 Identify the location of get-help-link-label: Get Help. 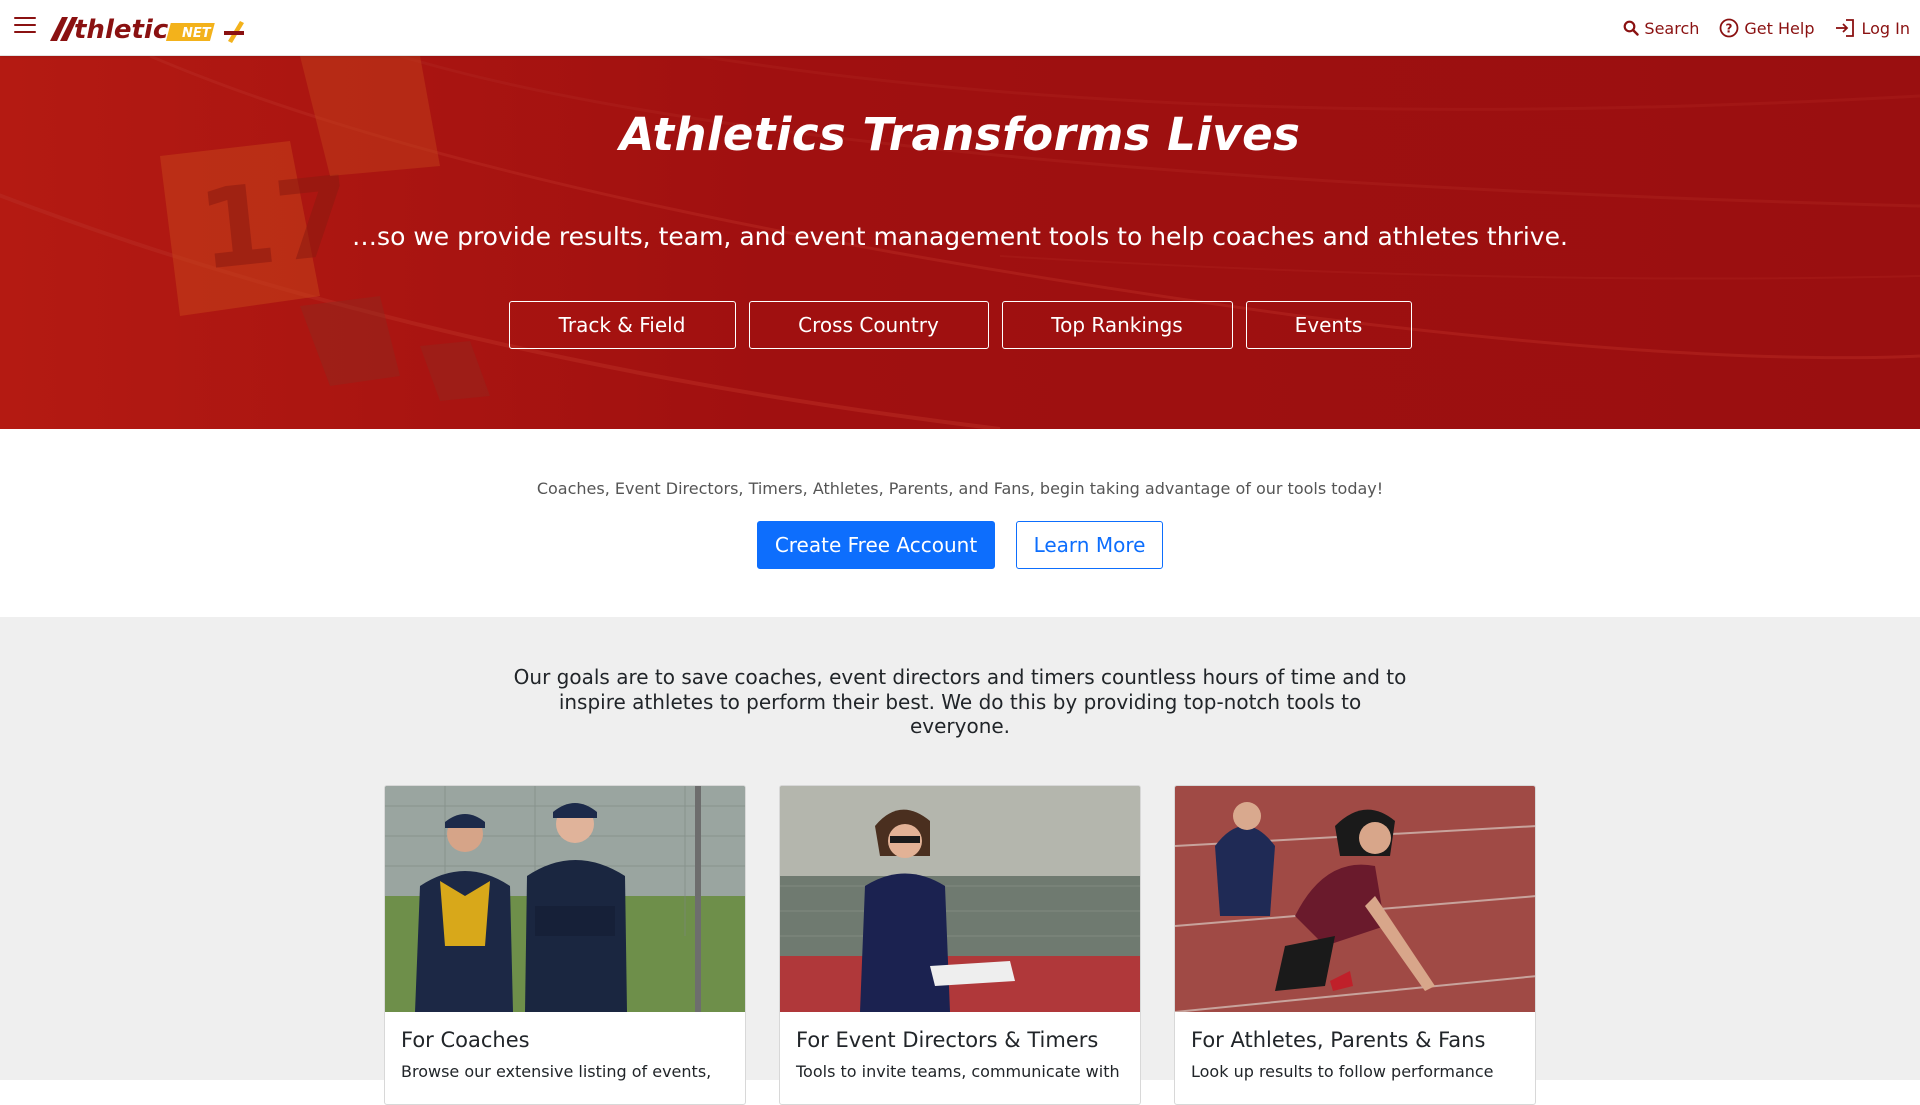
(1779, 28).